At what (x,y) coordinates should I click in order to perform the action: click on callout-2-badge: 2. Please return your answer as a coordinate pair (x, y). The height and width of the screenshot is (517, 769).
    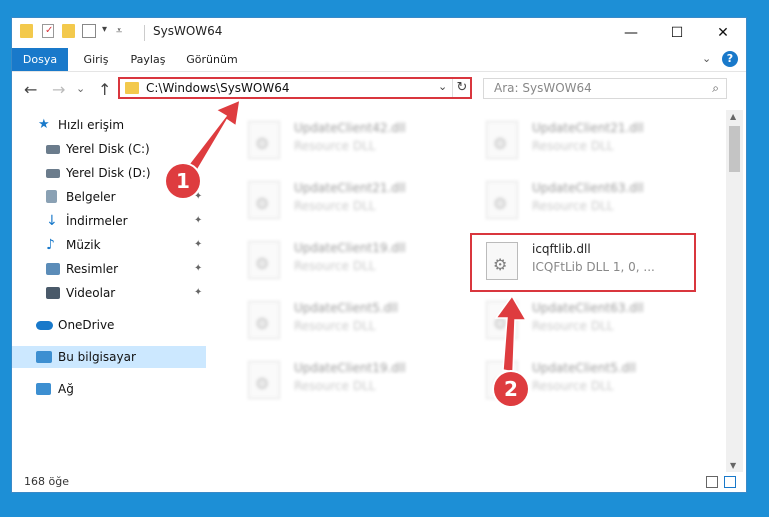
    Looking at the image, I should click on (511, 389).